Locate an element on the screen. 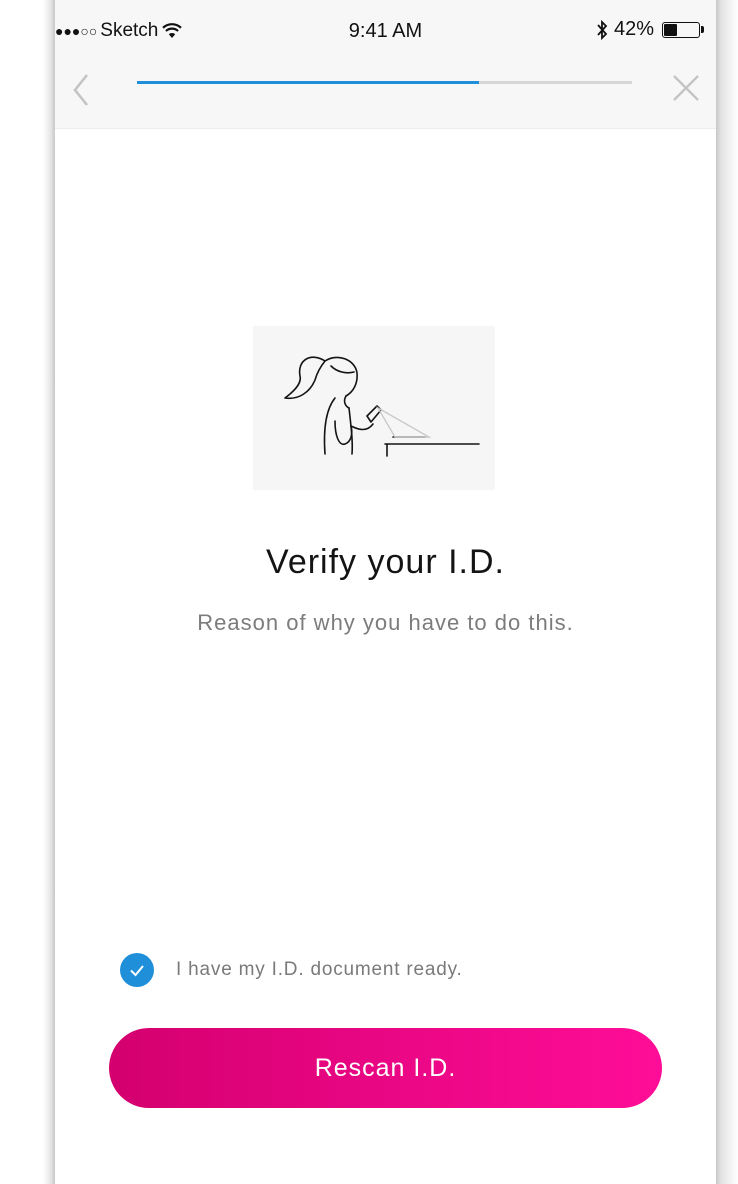 This screenshot has height=1184, width=738. page-title: Verify your I.D. is located at coordinates (385, 562).